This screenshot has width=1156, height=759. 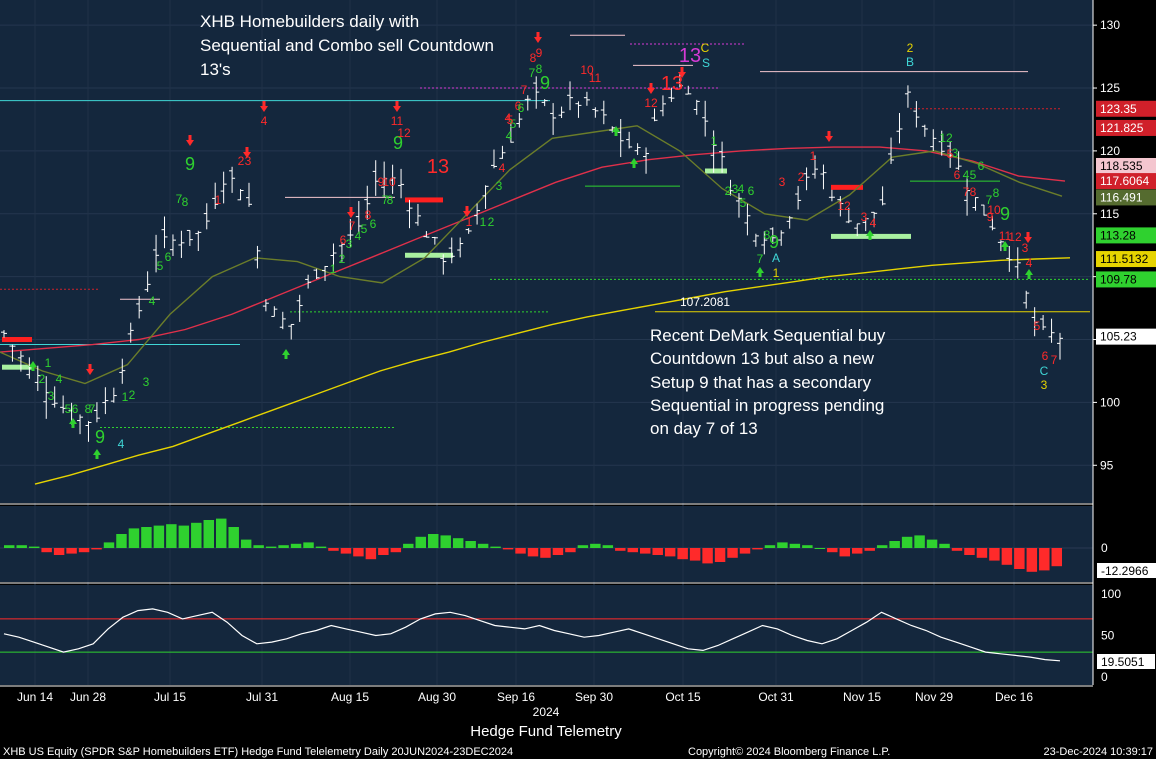 What do you see at coordinates (1109, 214) in the screenshot?
I see `price-tick-label: 115` at bounding box center [1109, 214].